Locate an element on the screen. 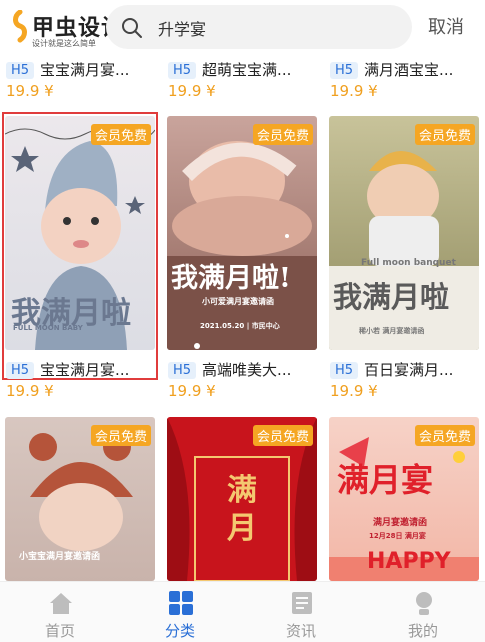  nav-item-news: 资讯 is located at coordinates (301, 612).